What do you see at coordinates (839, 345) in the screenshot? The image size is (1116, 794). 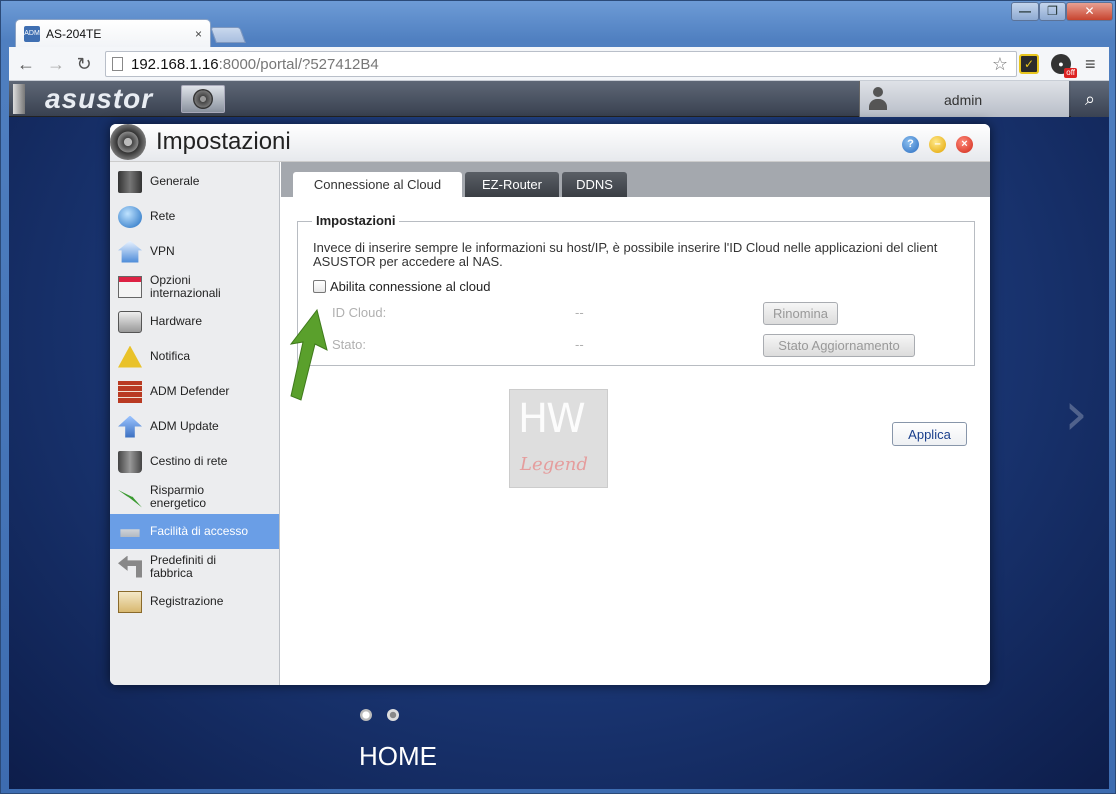 I see `update-status-button: Stato Aggiornamento` at bounding box center [839, 345].